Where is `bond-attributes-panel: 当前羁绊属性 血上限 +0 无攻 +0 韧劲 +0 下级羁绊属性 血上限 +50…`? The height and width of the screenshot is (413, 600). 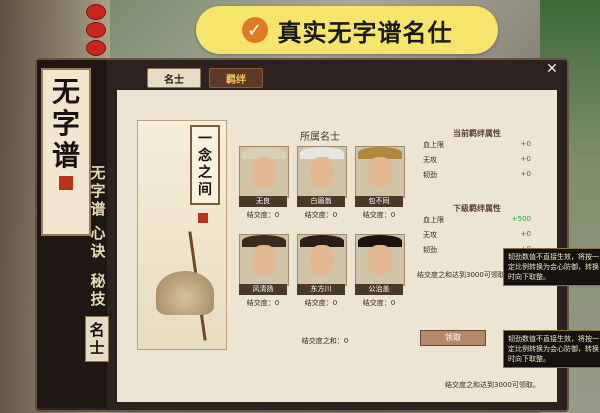 bond-attributes-panel: 当前羁绊属性 血上限 +0 无攻 +0 韧劲 +0 下级羁绊属性 血上限 +50… is located at coordinates (477, 238).